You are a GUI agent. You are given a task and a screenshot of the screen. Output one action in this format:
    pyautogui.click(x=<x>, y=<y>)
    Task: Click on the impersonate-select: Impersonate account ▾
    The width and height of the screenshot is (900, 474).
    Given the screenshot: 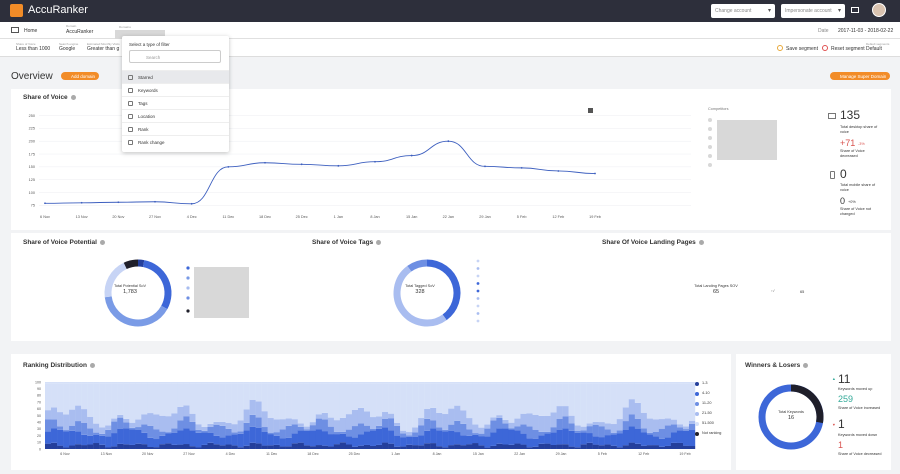 What is the action you would take?
    pyautogui.click(x=813, y=11)
    